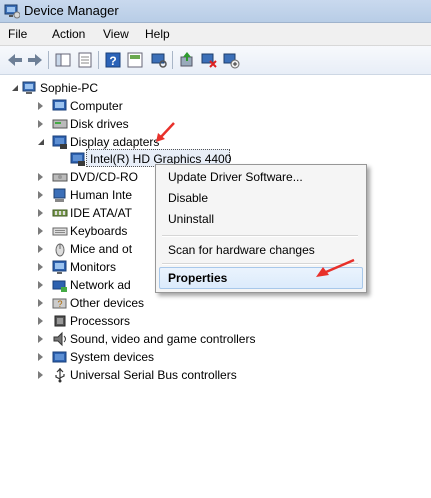 The image size is (431, 498). What do you see at coordinates (93, 267) in the screenshot?
I see `tree-item-label: Monitors` at bounding box center [93, 267].